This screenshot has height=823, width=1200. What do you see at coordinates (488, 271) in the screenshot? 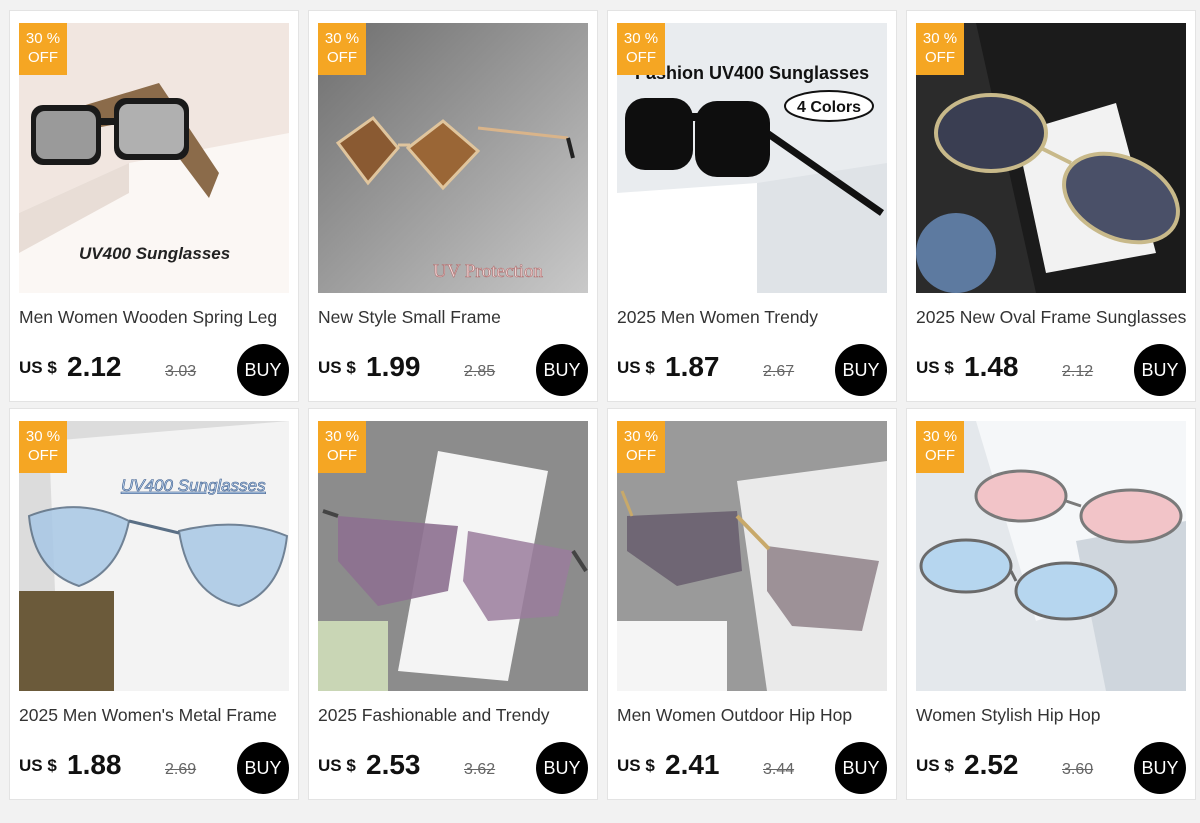
I see `image-caption: UV Protection` at bounding box center [488, 271].